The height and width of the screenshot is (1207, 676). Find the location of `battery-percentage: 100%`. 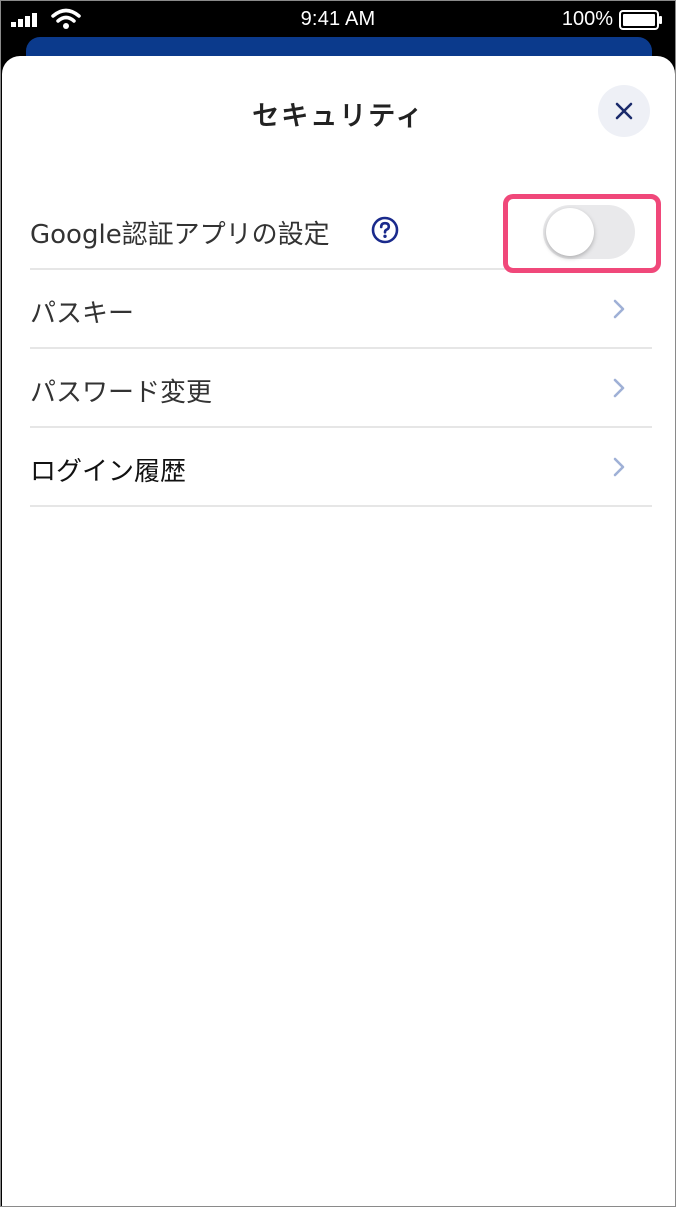

battery-percentage: 100% is located at coordinates (587, 19).